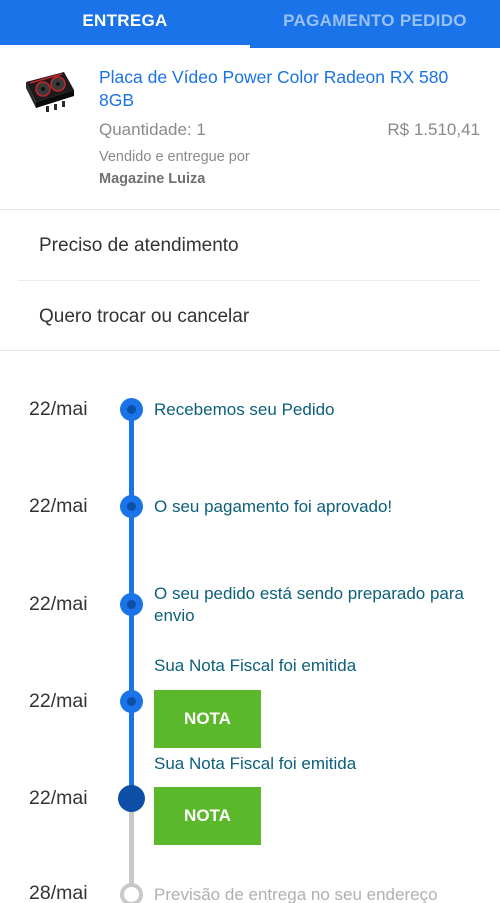  Describe the element at coordinates (131, 846) in the screenshot. I see `timeline-line-pending` at that location.